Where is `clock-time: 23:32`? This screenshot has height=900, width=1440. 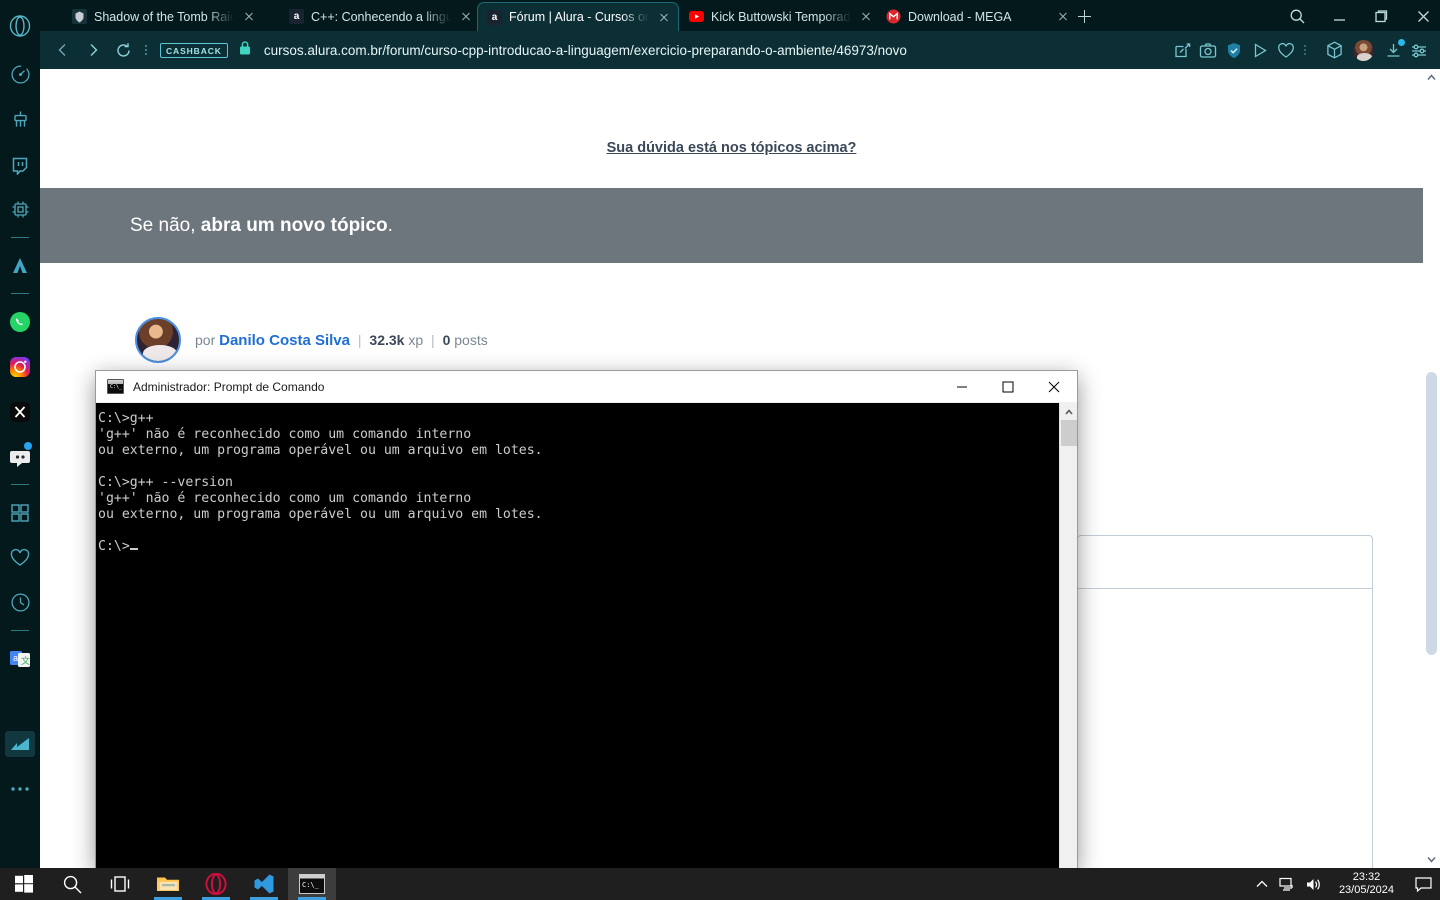 clock-time: 23:32 is located at coordinates (1366, 877).